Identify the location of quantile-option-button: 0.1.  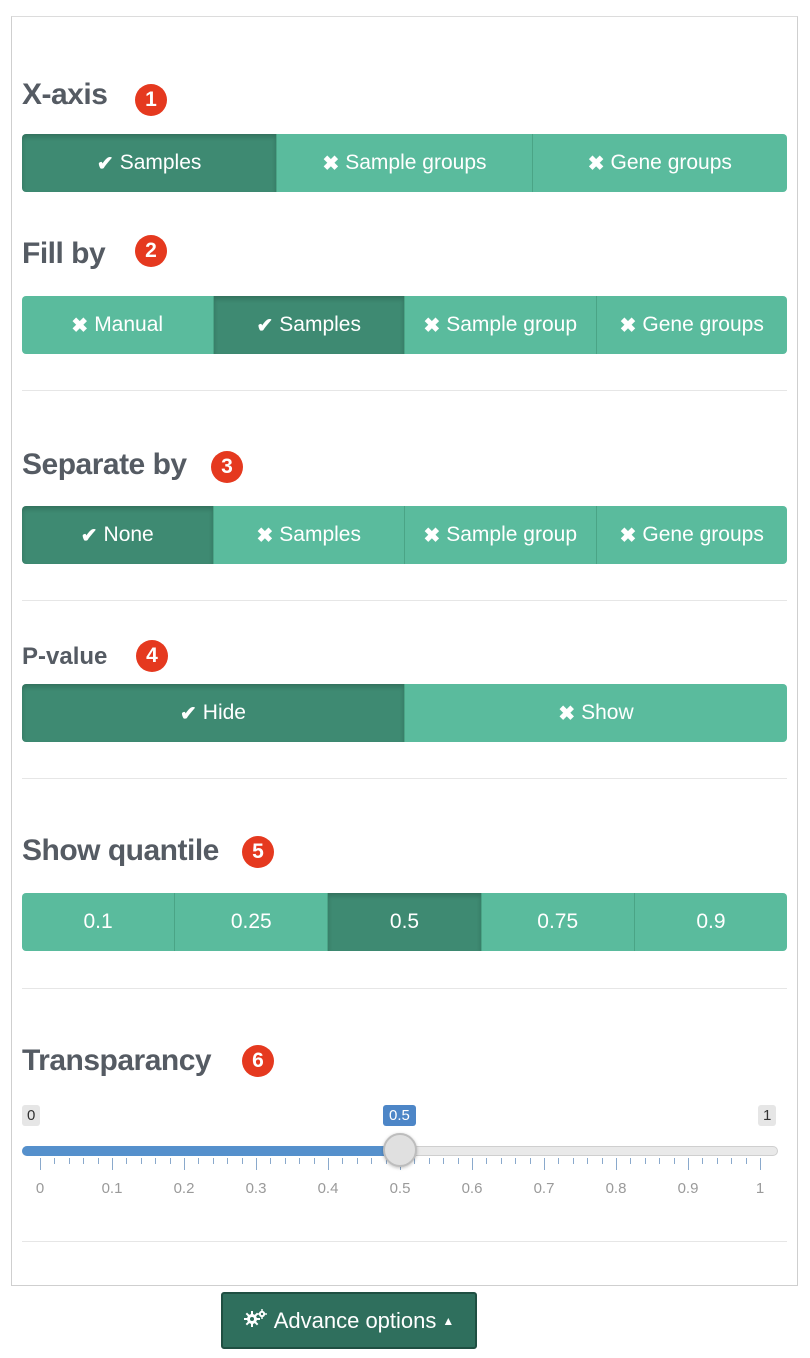
(99, 922).